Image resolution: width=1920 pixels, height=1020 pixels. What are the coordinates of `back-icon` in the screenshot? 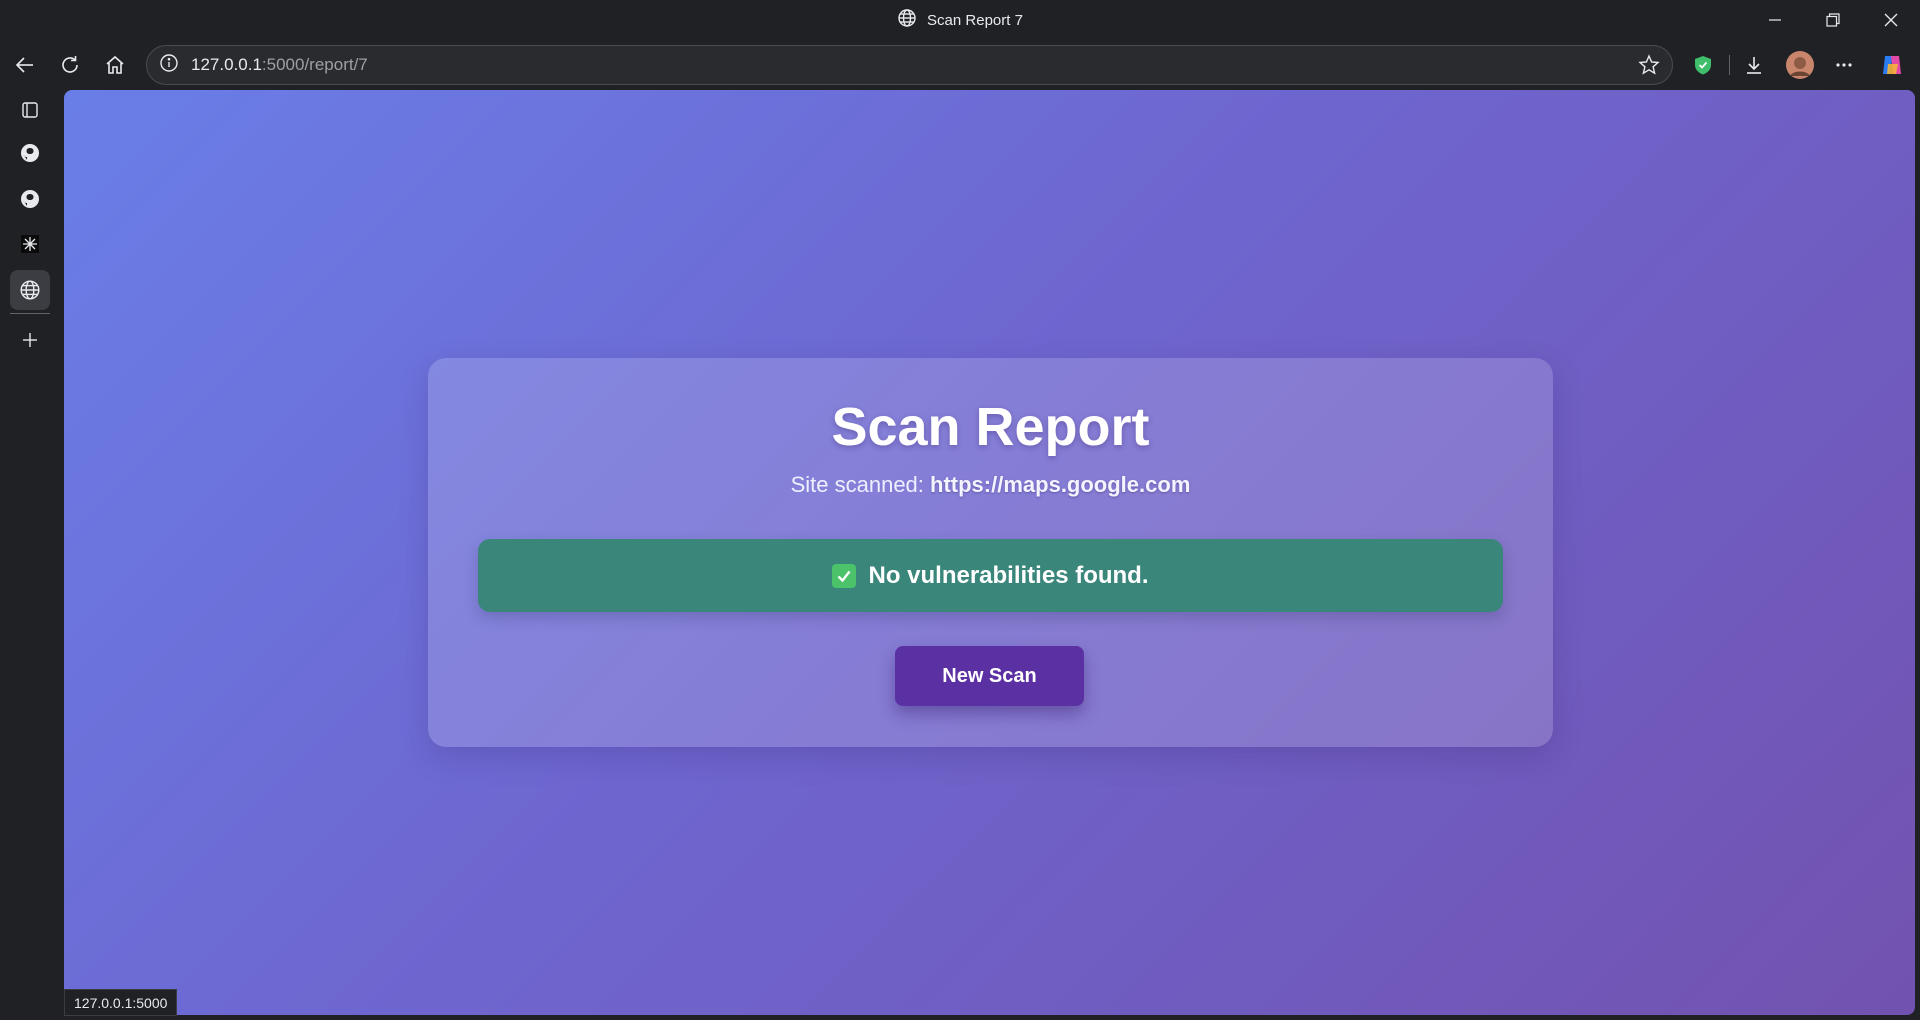 It's located at (24, 65).